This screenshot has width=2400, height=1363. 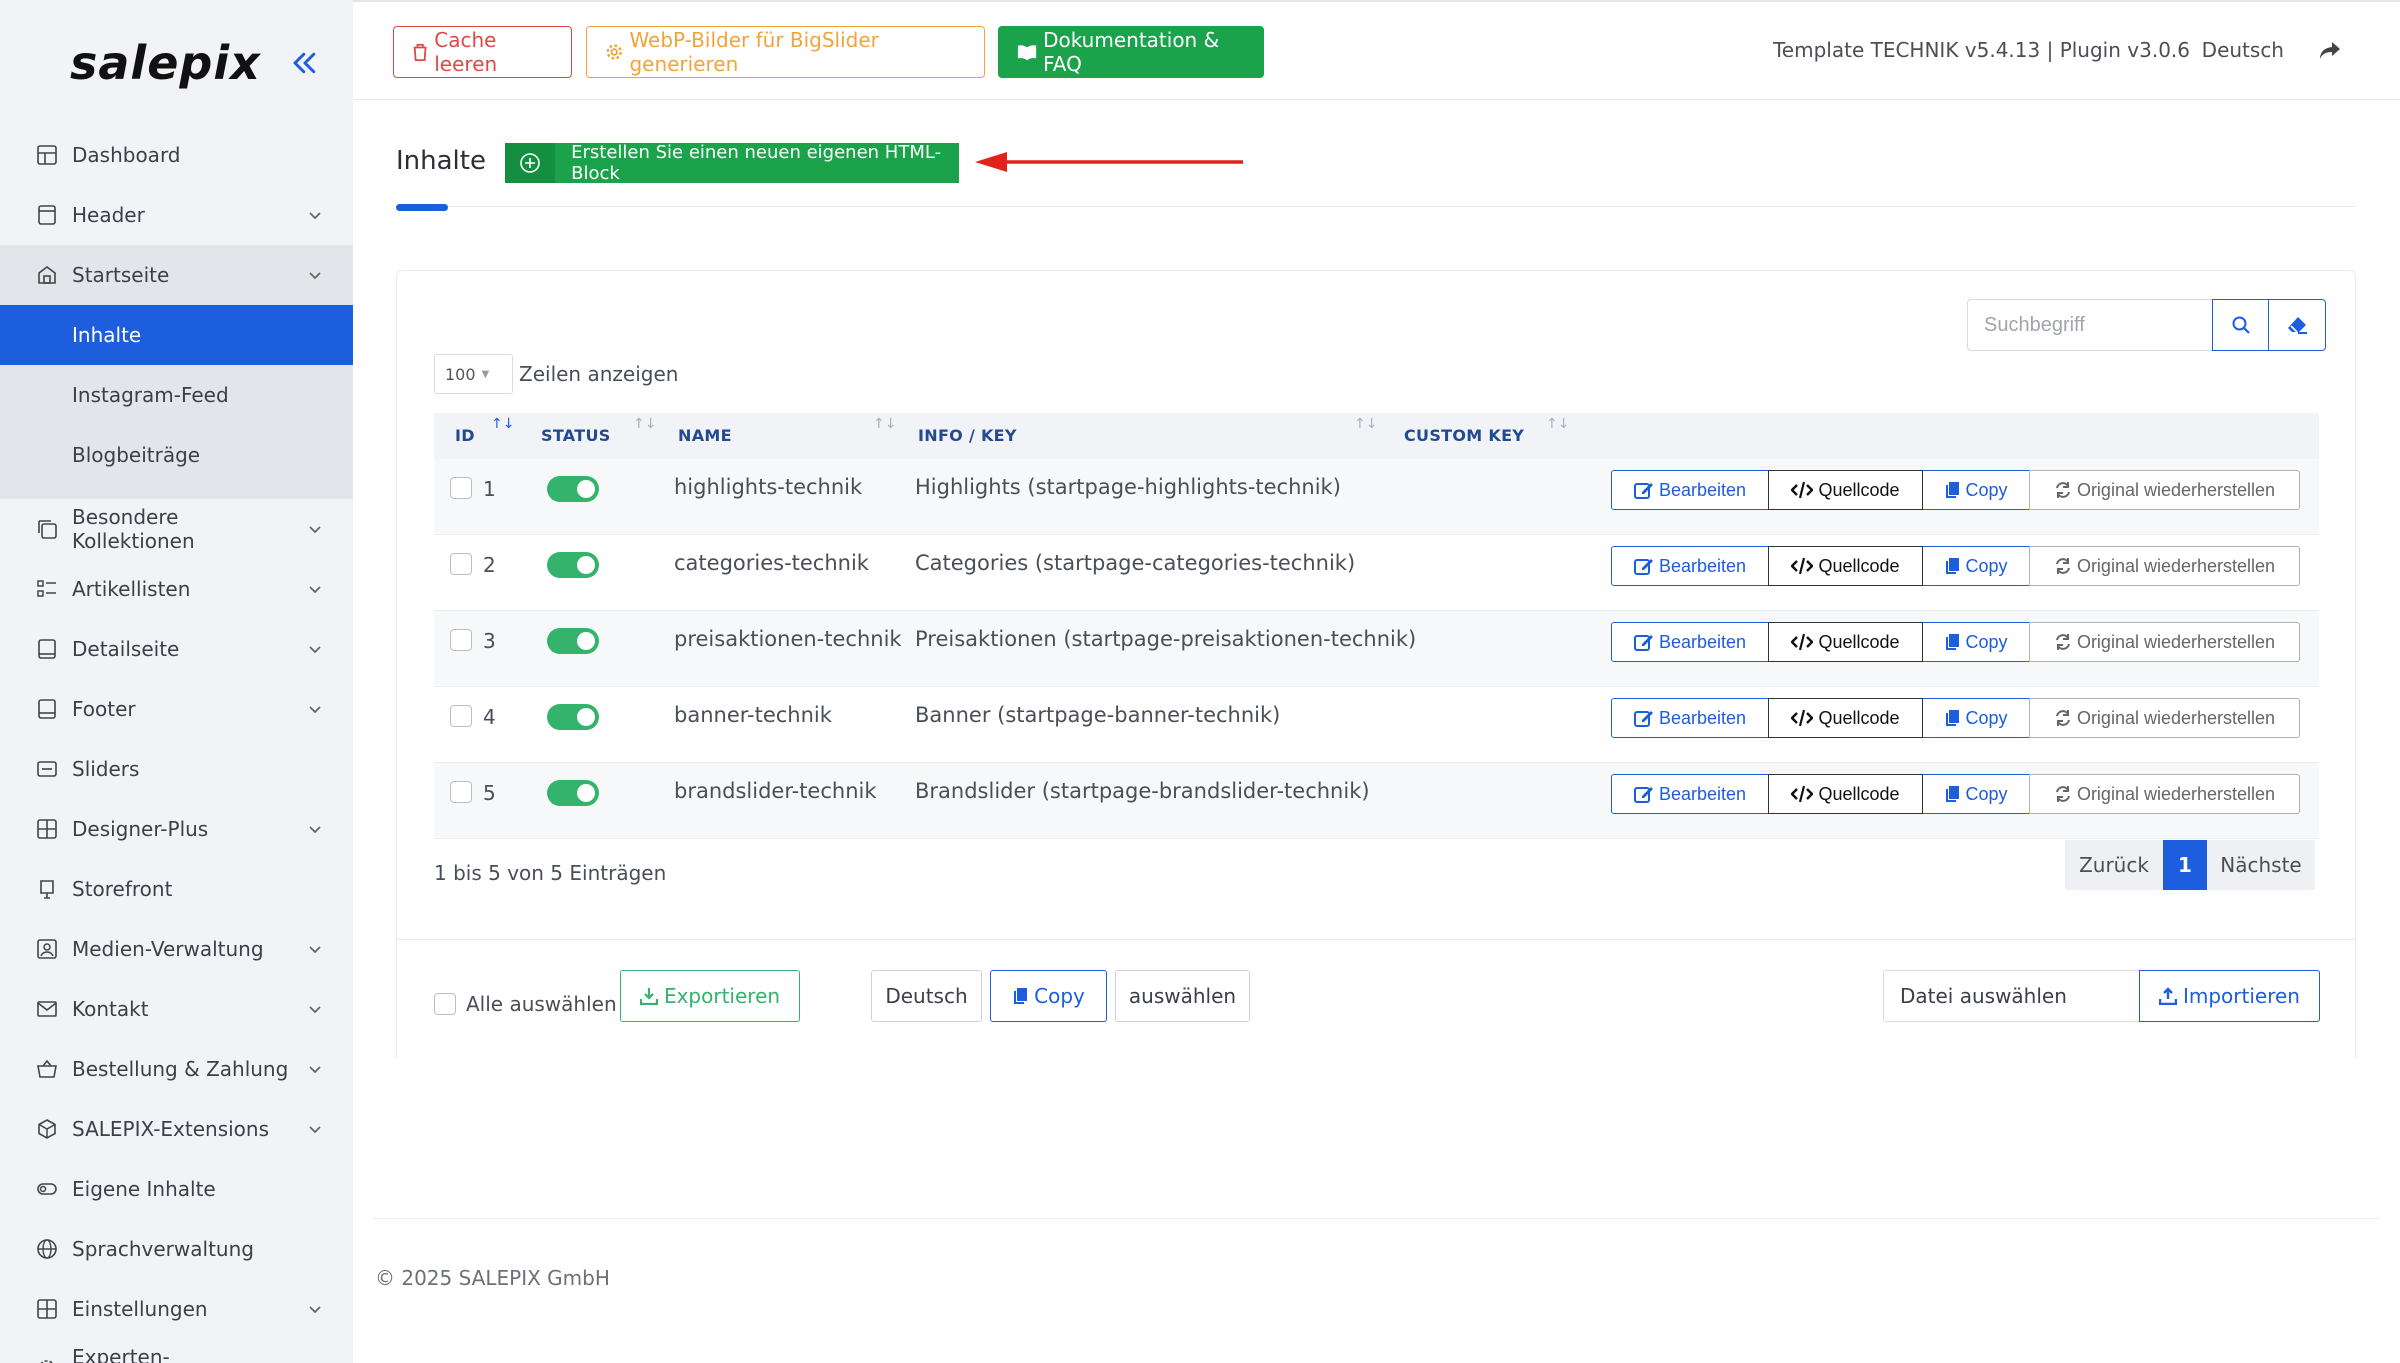 What do you see at coordinates (176, 649) in the screenshot?
I see `sidebar-item-detailseite: Detailseite` at bounding box center [176, 649].